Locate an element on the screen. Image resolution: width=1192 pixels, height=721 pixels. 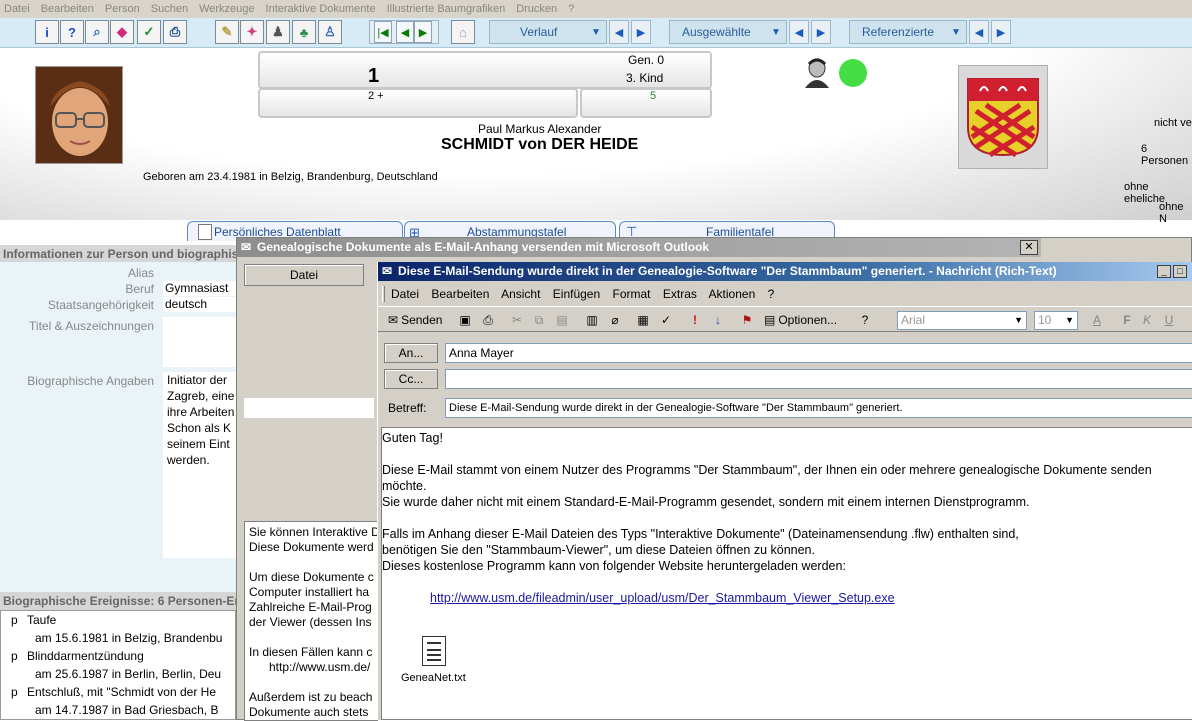
menu-person: Person is located at coordinates (122, 9).